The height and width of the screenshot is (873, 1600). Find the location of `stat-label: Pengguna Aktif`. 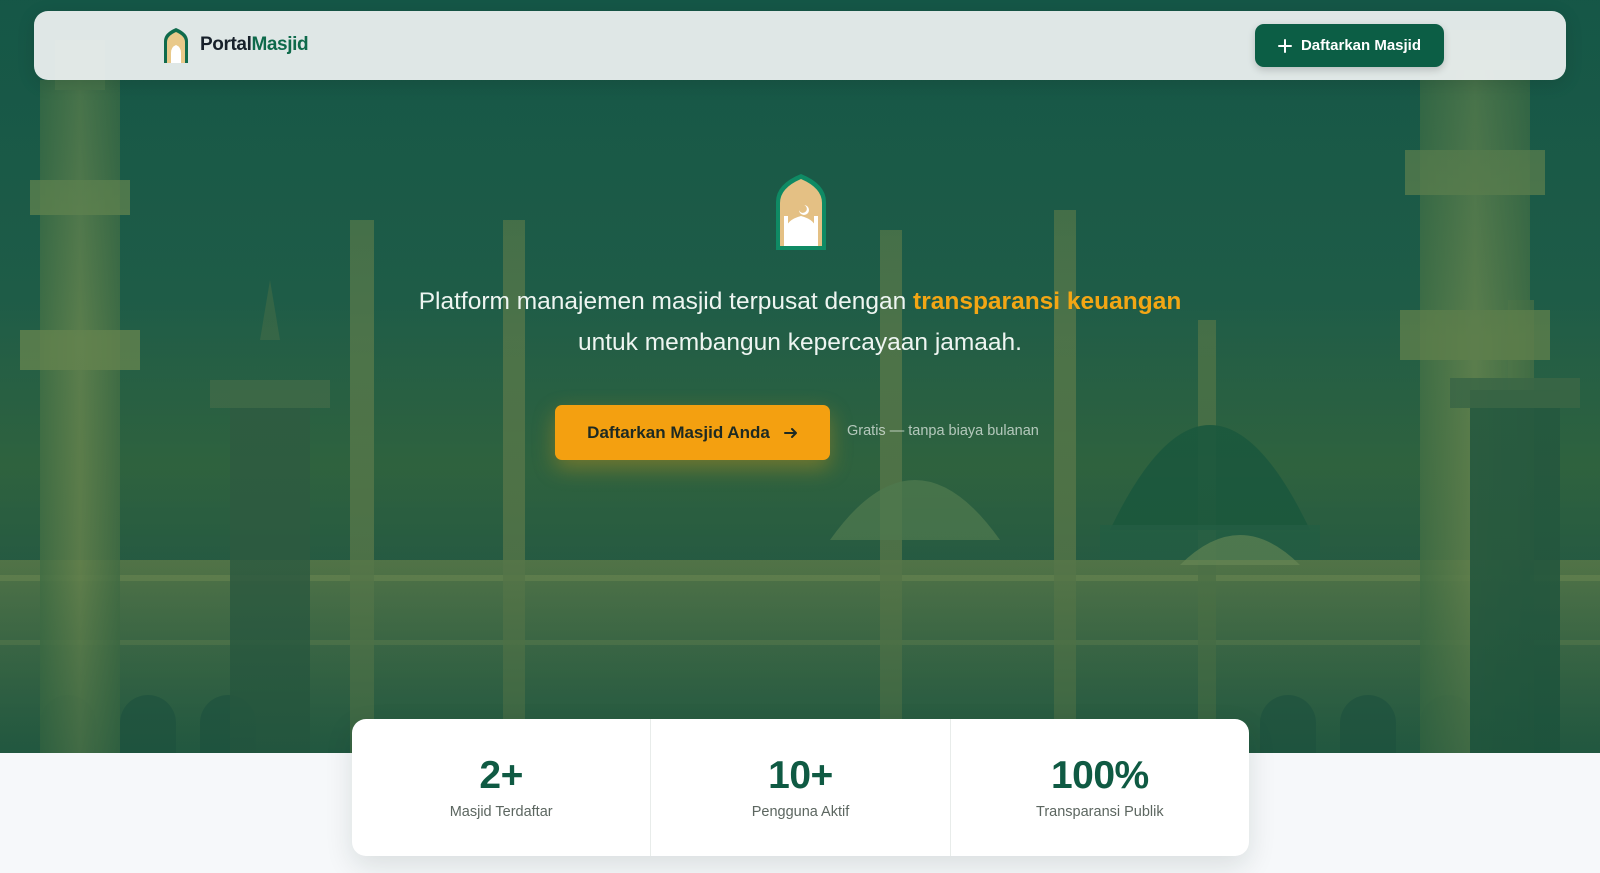

stat-label: Pengguna Aktif is located at coordinates (800, 812).